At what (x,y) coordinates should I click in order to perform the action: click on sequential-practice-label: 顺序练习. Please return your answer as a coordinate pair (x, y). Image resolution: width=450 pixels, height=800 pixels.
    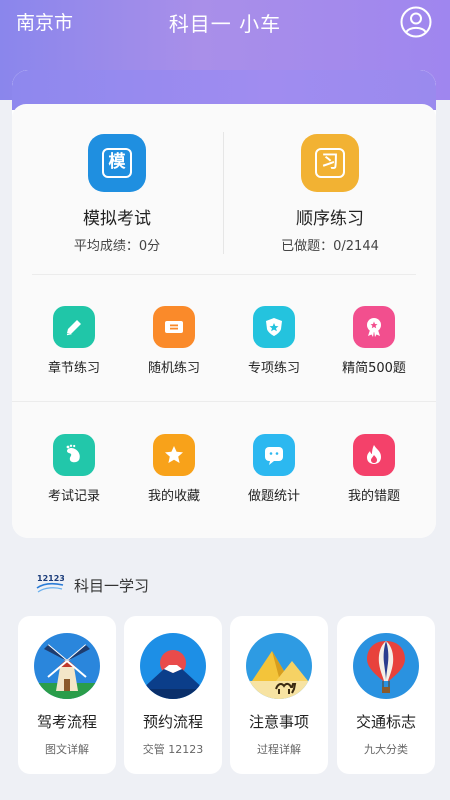
    Looking at the image, I should click on (330, 219).